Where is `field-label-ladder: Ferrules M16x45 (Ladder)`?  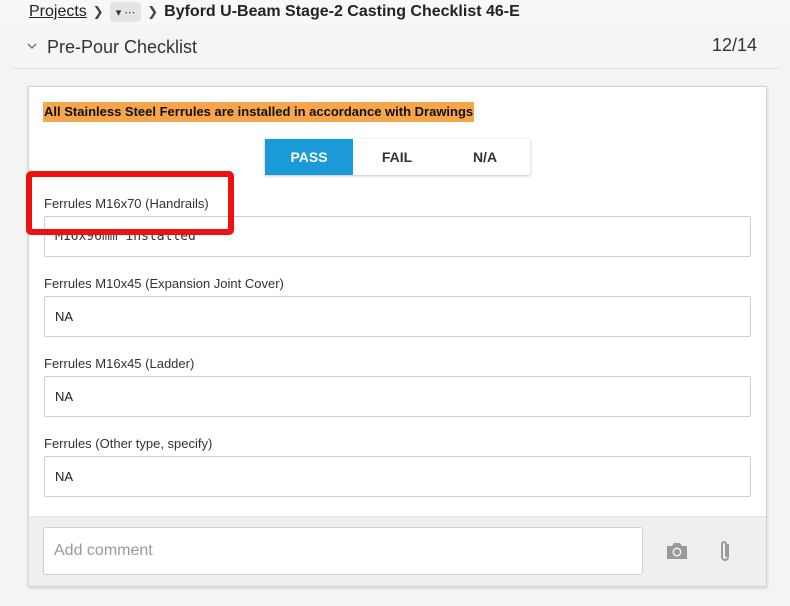
field-label-ladder: Ferrules M16x45 (Ladder) is located at coordinates (119, 363).